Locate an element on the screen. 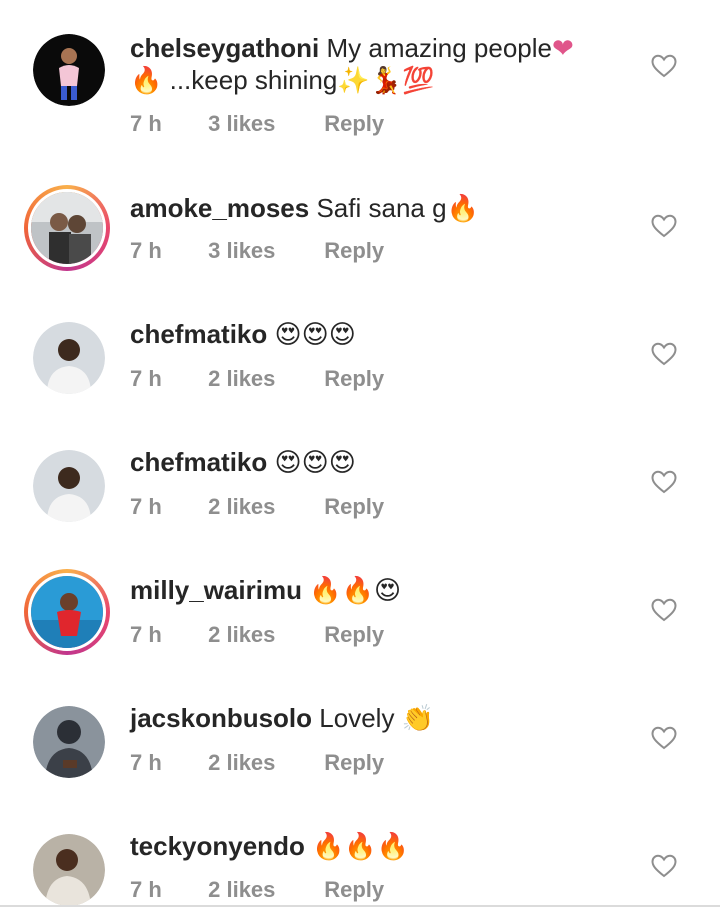  username: jacskonbusolo is located at coordinates (221, 718).